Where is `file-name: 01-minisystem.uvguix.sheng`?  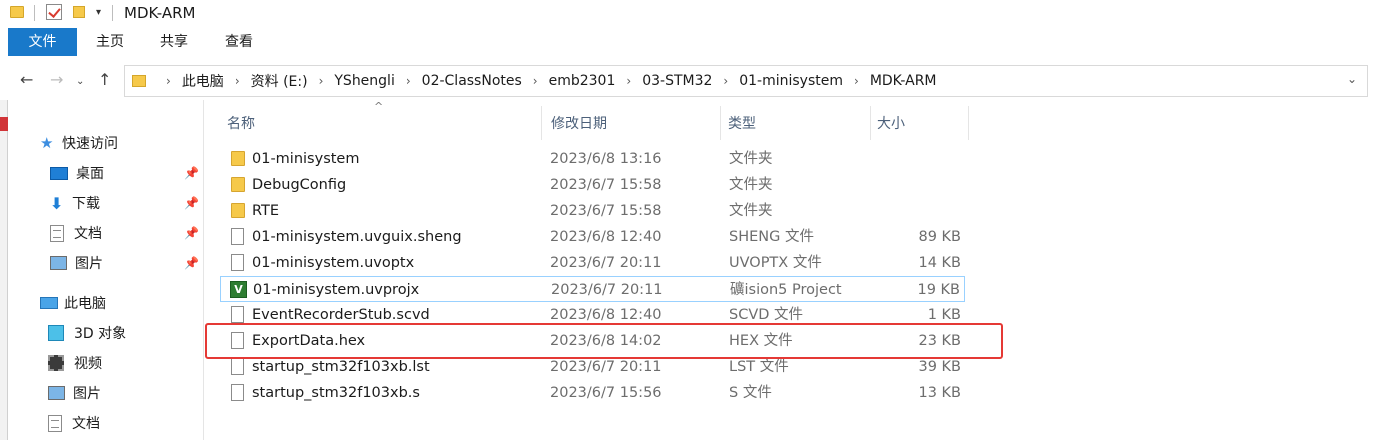
file-name: 01-minisystem.uvguix.sheng is located at coordinates (357, 237).